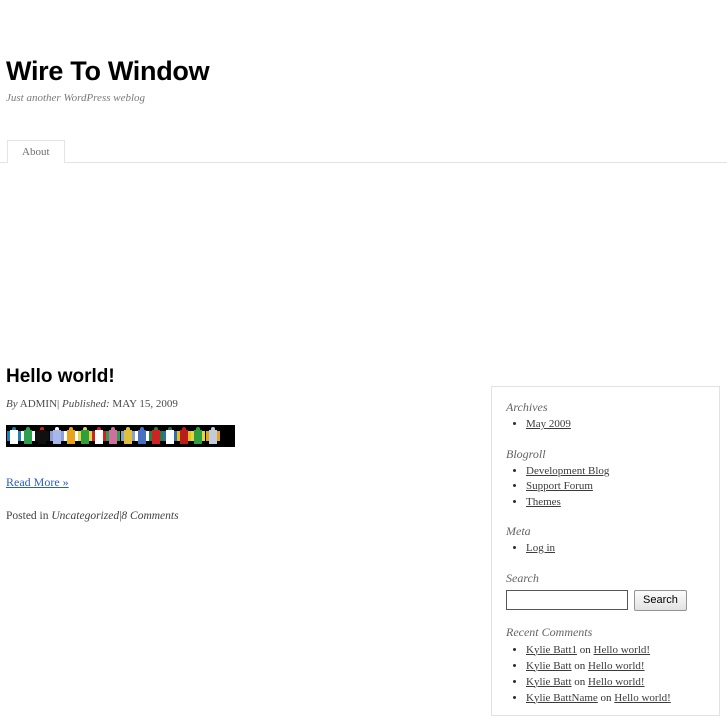  Describe the element at coordinates (366, 71) in the screenshot. I see `site-title: Wire To Window` at that location.